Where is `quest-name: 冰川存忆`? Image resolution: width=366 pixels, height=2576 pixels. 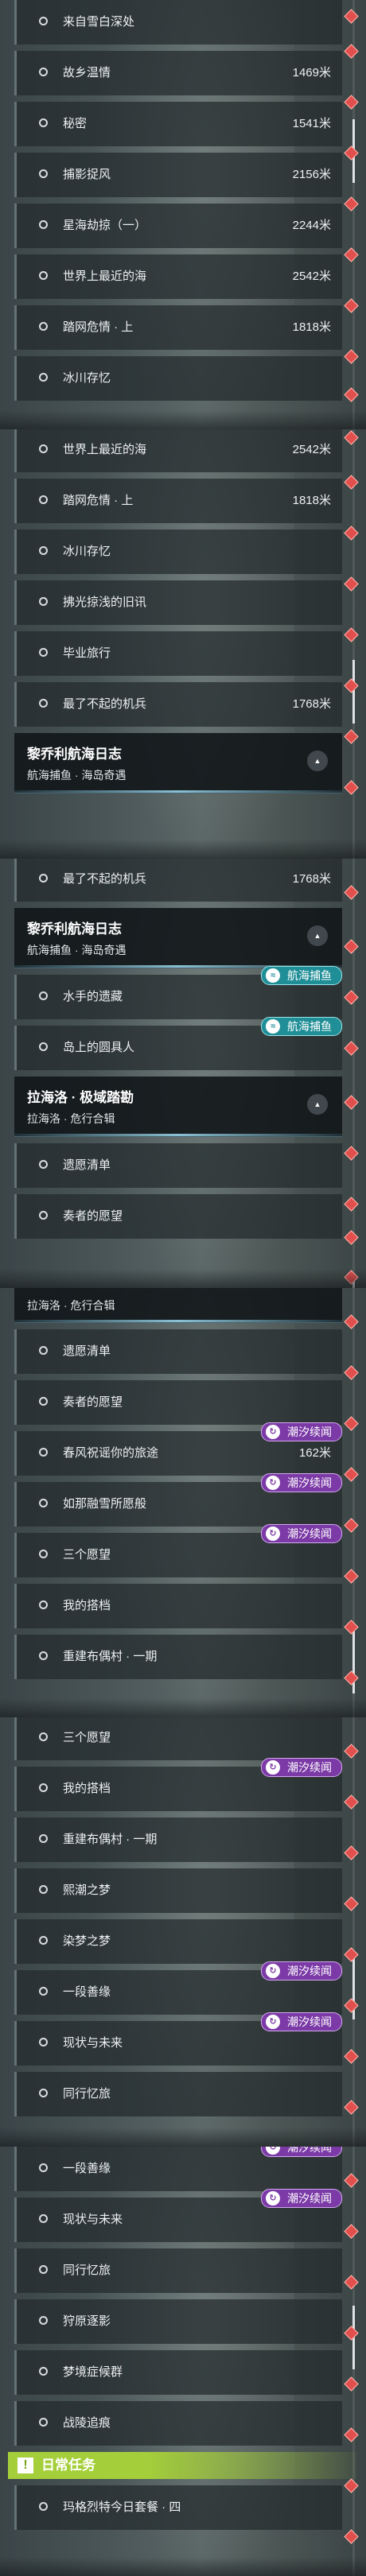
quest-name: 冰川存忆 is located at coordinates (87, 378).